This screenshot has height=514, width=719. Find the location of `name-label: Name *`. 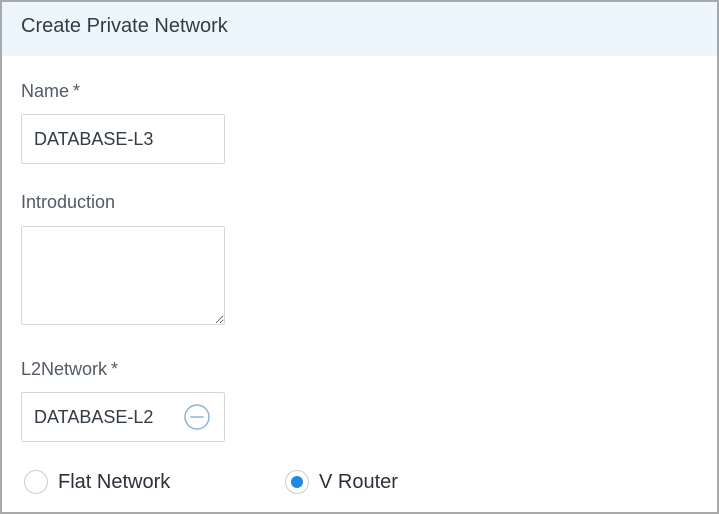

name-label: Name * is located at coordinates (50, 91).